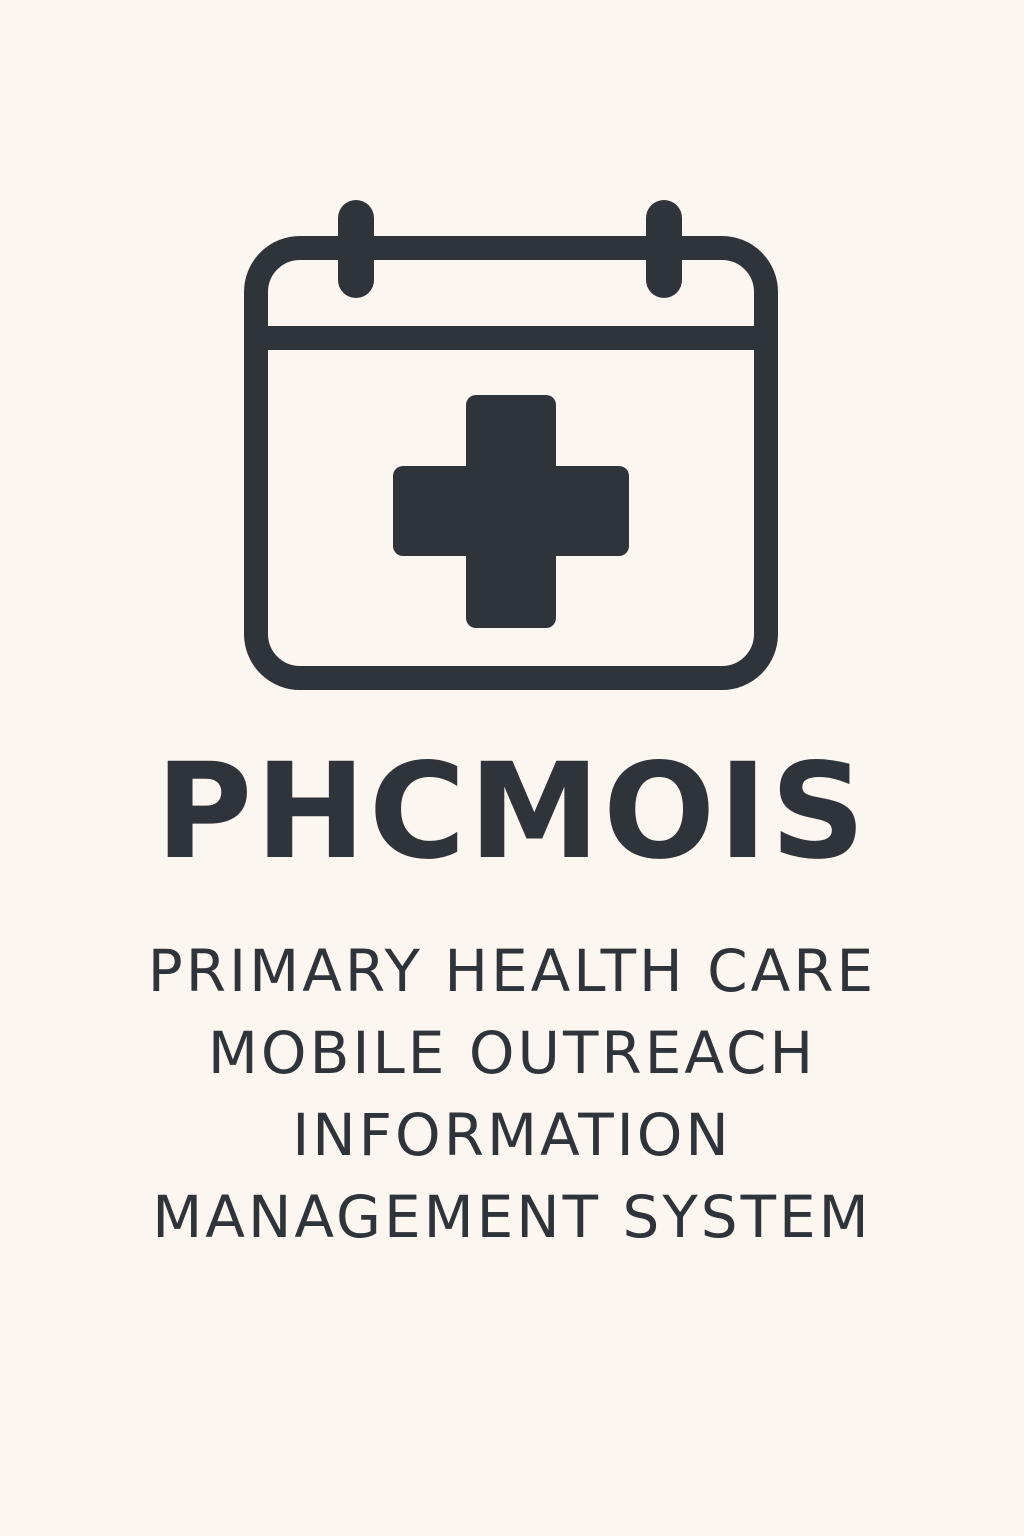  Describe the element at coordinates (512, 1217) in the screenshot. I see `subtitle-line-4: MANAGEMENT SYSTEM` at that location.